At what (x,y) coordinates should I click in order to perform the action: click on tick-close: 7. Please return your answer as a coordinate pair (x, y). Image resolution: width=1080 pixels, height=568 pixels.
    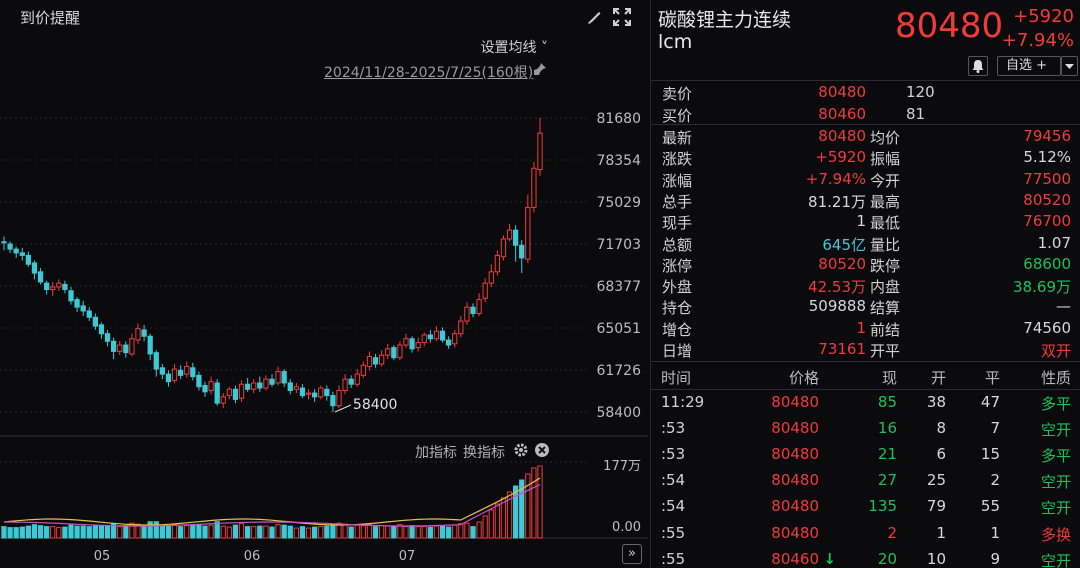
    Looking at the image, I should click on (995, 428).